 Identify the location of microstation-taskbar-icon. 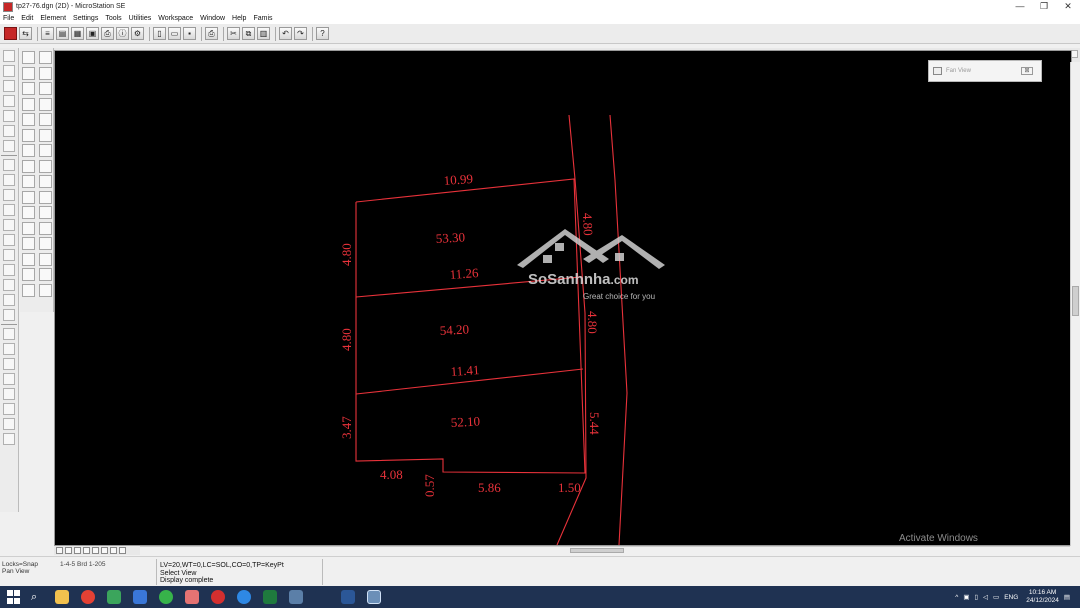
(374, 597).